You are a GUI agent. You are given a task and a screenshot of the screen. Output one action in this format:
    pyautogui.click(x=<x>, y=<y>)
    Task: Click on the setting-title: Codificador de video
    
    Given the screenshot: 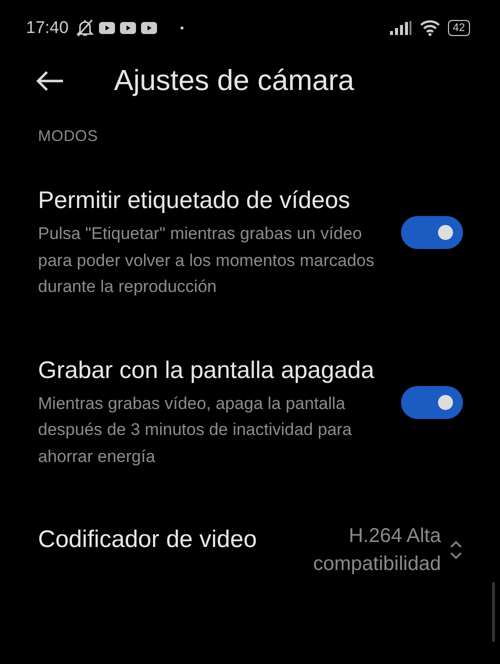 What is the action you would take?
    pyautogui.click(x=148, y=540)
    